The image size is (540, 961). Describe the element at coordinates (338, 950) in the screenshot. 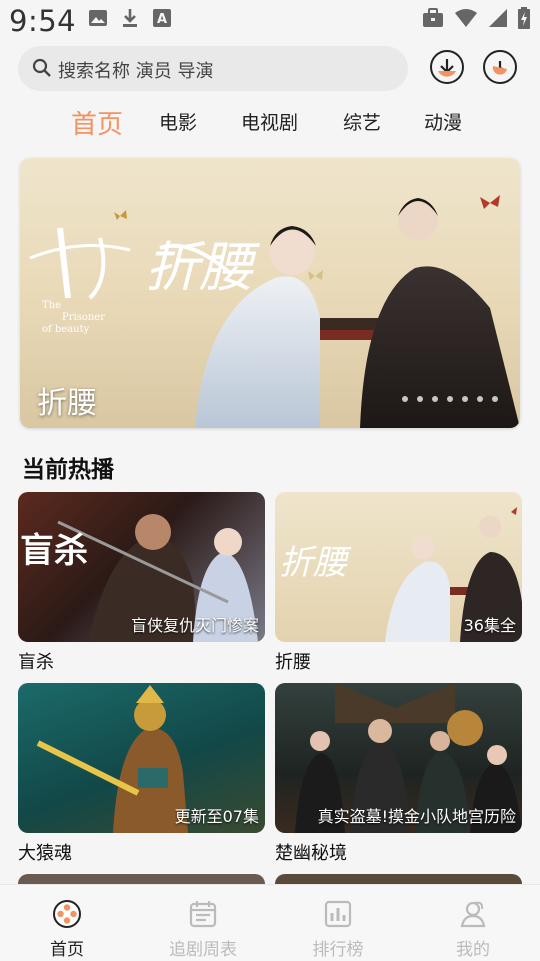

I see `nav-label: 排行榜` at that location.